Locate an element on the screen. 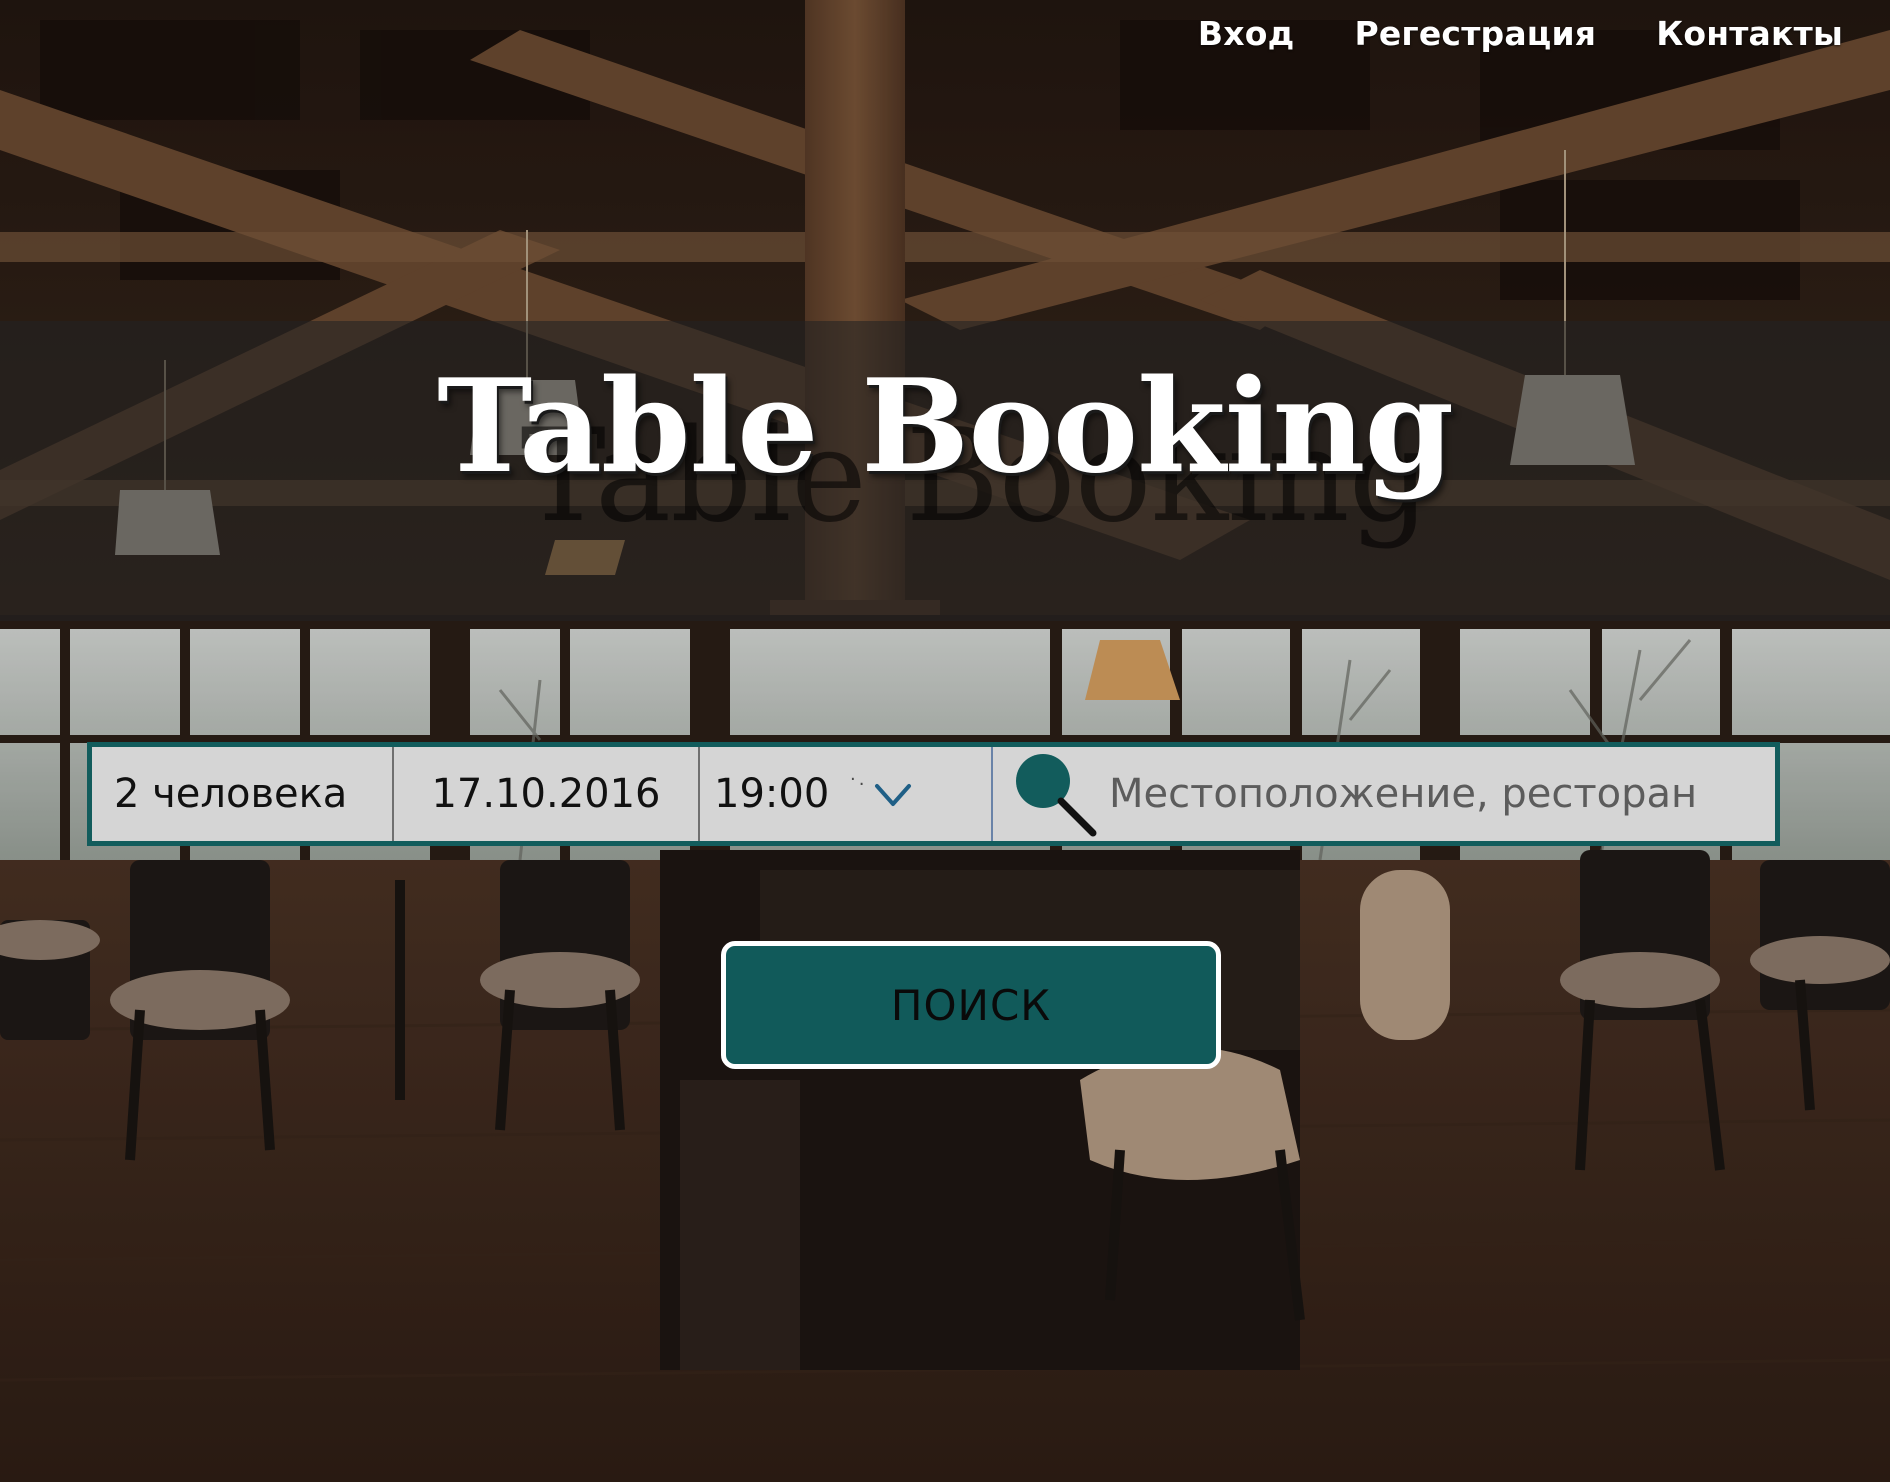 This screenshot has height=1482, width=1890. hero-title-wrapper: Table Booking Table Booking is located at coordinates (945, 451).